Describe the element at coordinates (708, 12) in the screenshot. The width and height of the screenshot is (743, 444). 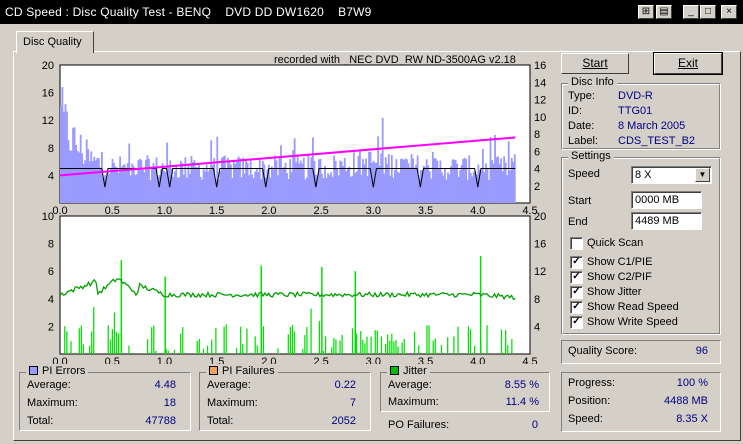
I see `maximize-button: □` at that location.